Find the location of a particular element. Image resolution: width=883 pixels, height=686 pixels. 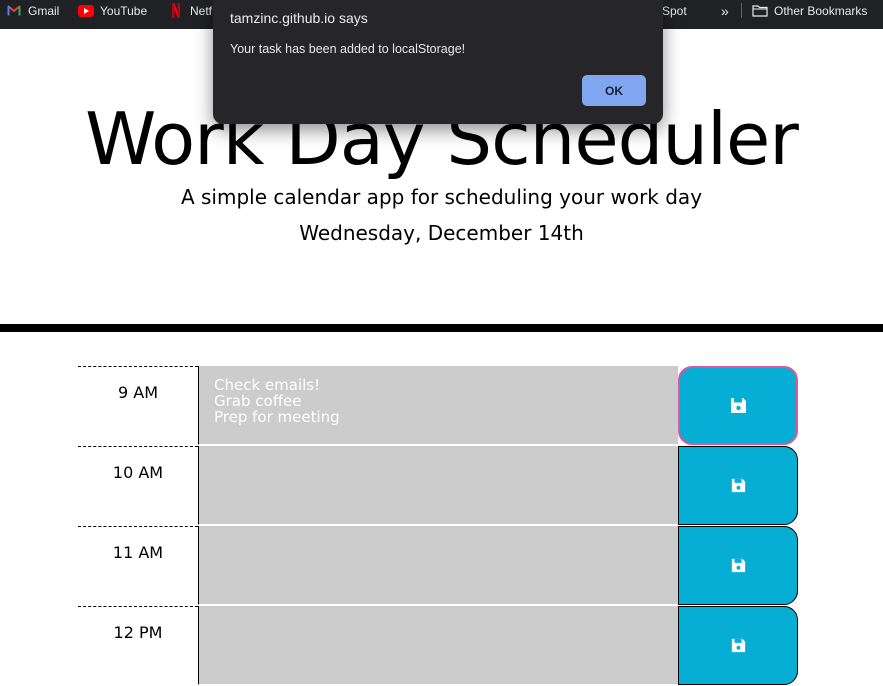

gmail-icon is located at coordinates (14, 11).